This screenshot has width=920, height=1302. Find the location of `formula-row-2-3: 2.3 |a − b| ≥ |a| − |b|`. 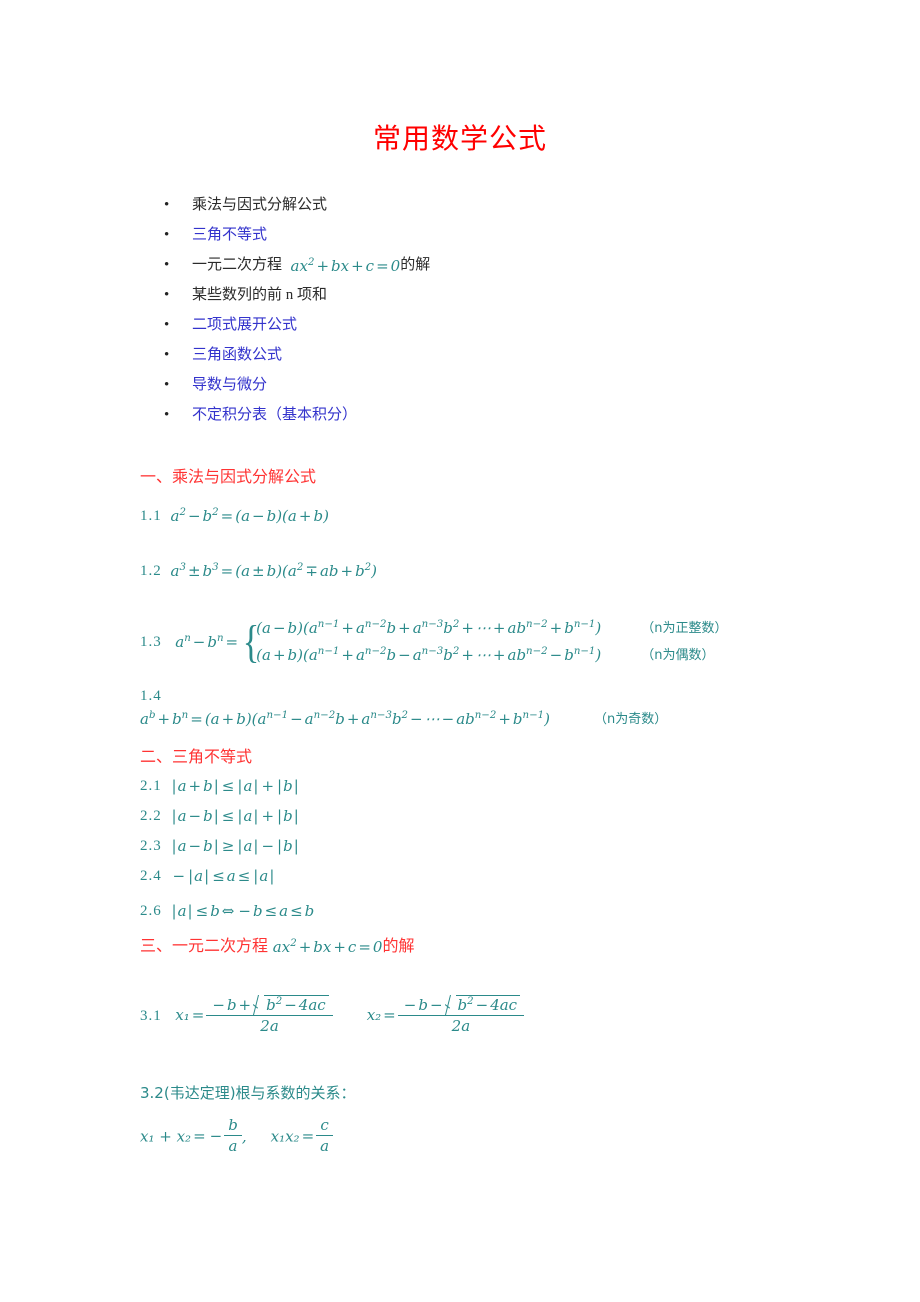

formula-row-2-3: 2.3 |a − b| ≥ |a| − |b| is located at coordinates (220, 846).